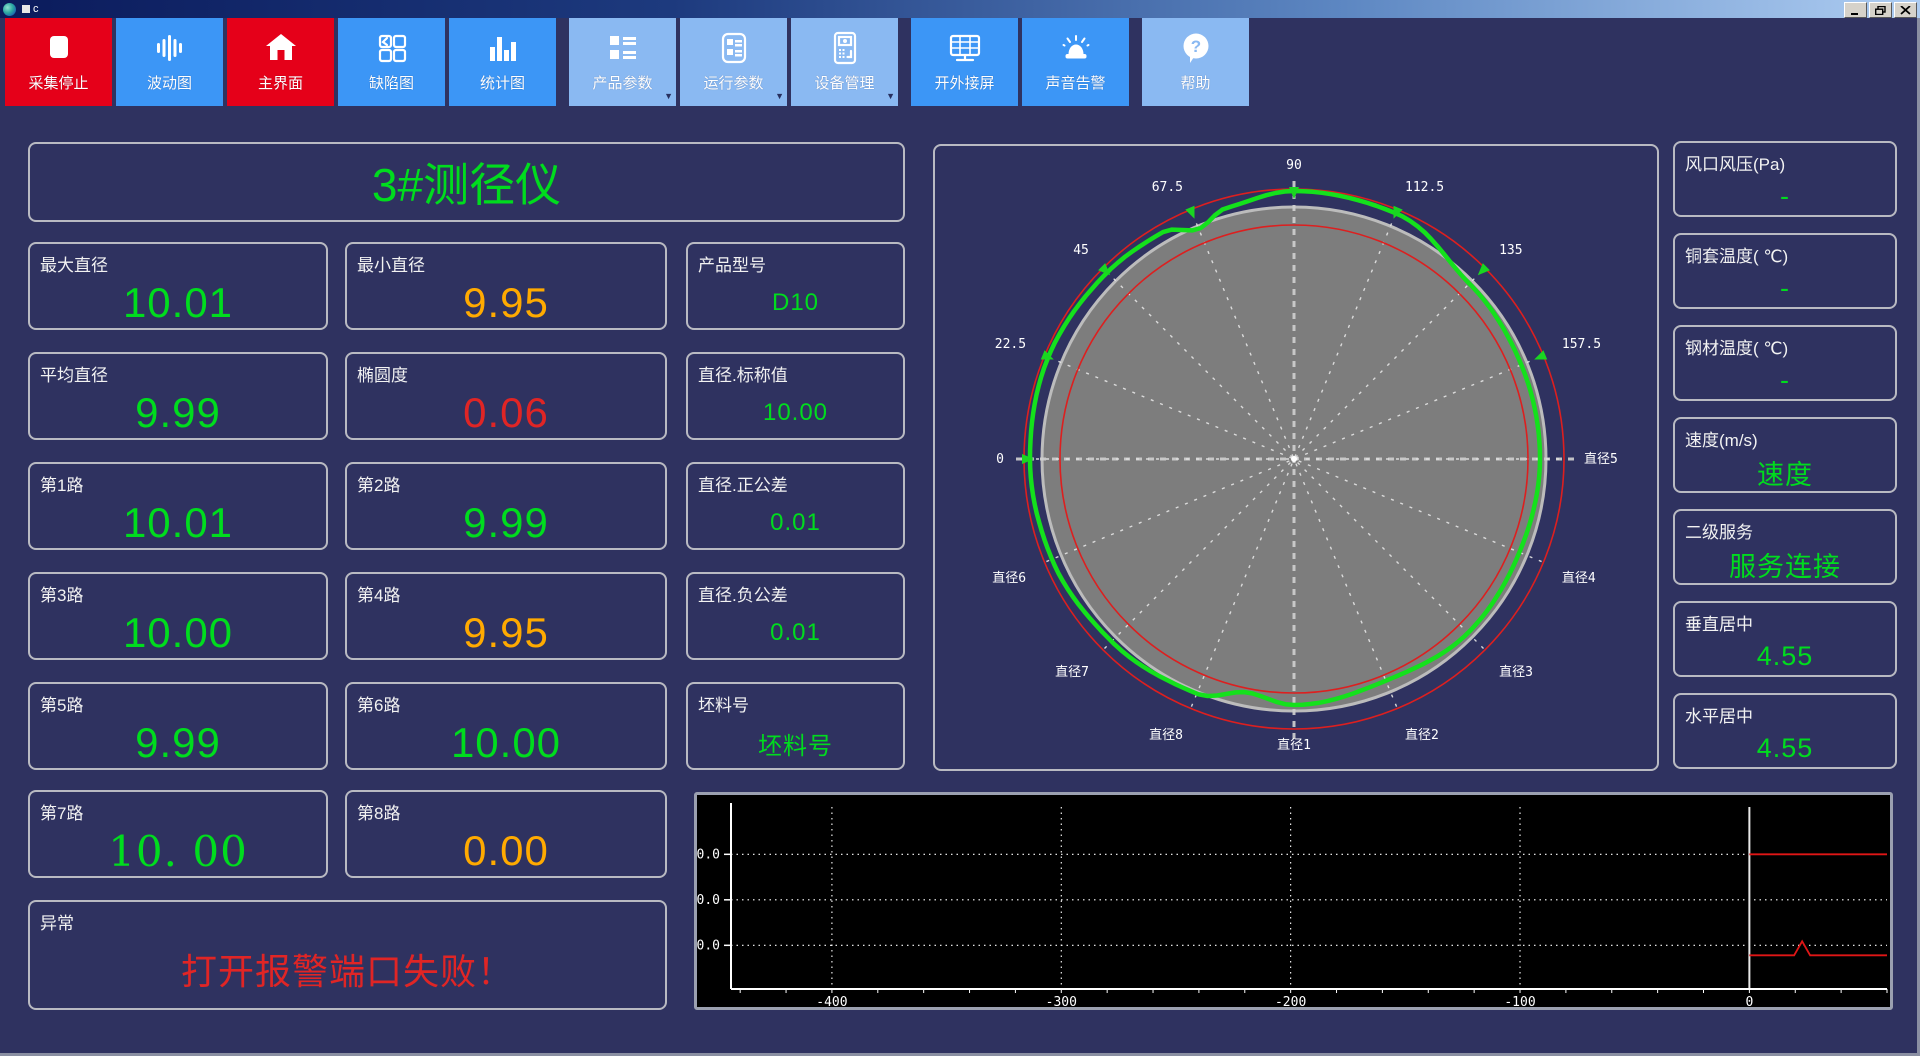  What do you see at coordinates (1290, 1001) in the screenshot?
I see `trend-x-tick-label: -200` at bounding box center [1290, 1001].